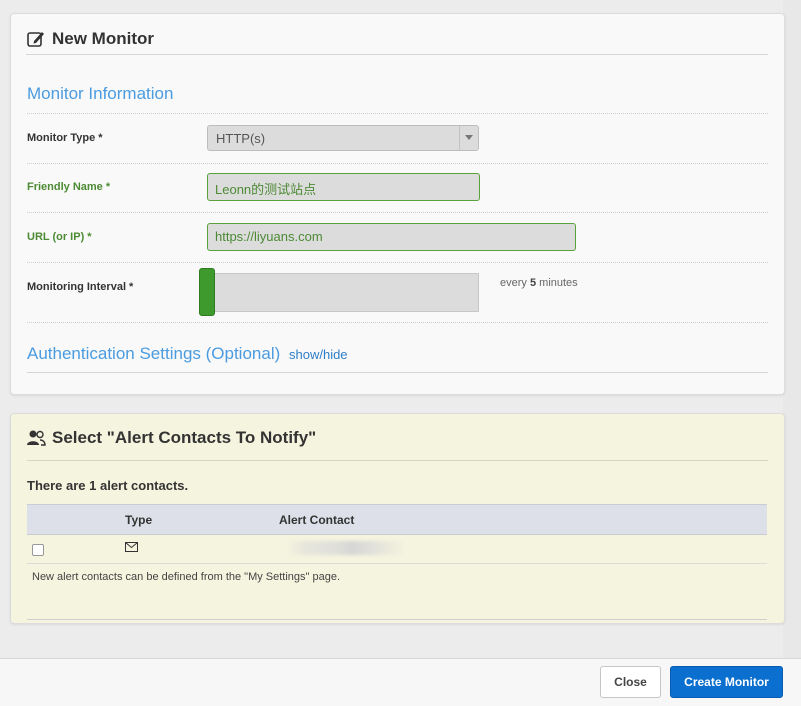 Image resolution: width=801 pixels, height=706 pixels. Describe the element at coordinates (630, 682) in the screenshot. I see `close-button: Close` at that location.